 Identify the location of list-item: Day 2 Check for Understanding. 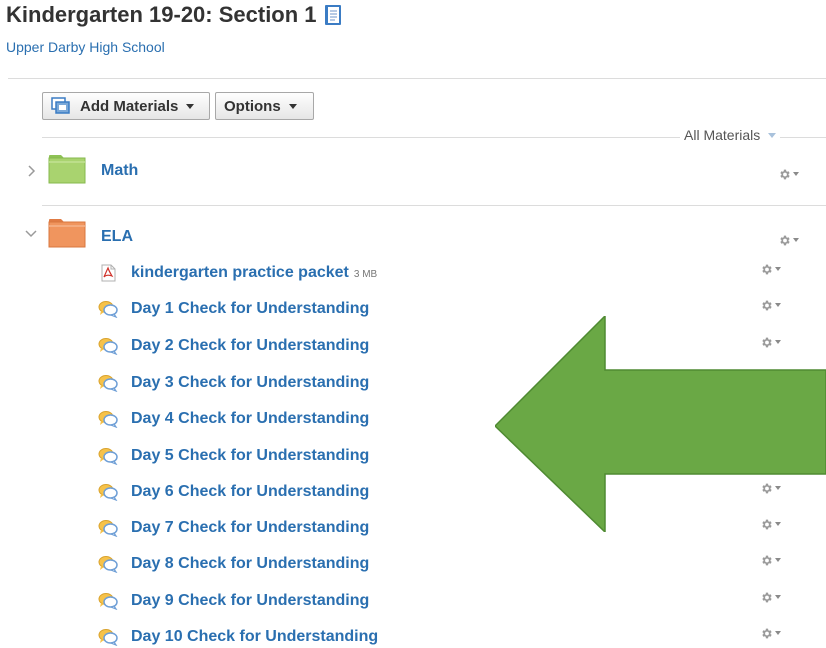
(233, 346).